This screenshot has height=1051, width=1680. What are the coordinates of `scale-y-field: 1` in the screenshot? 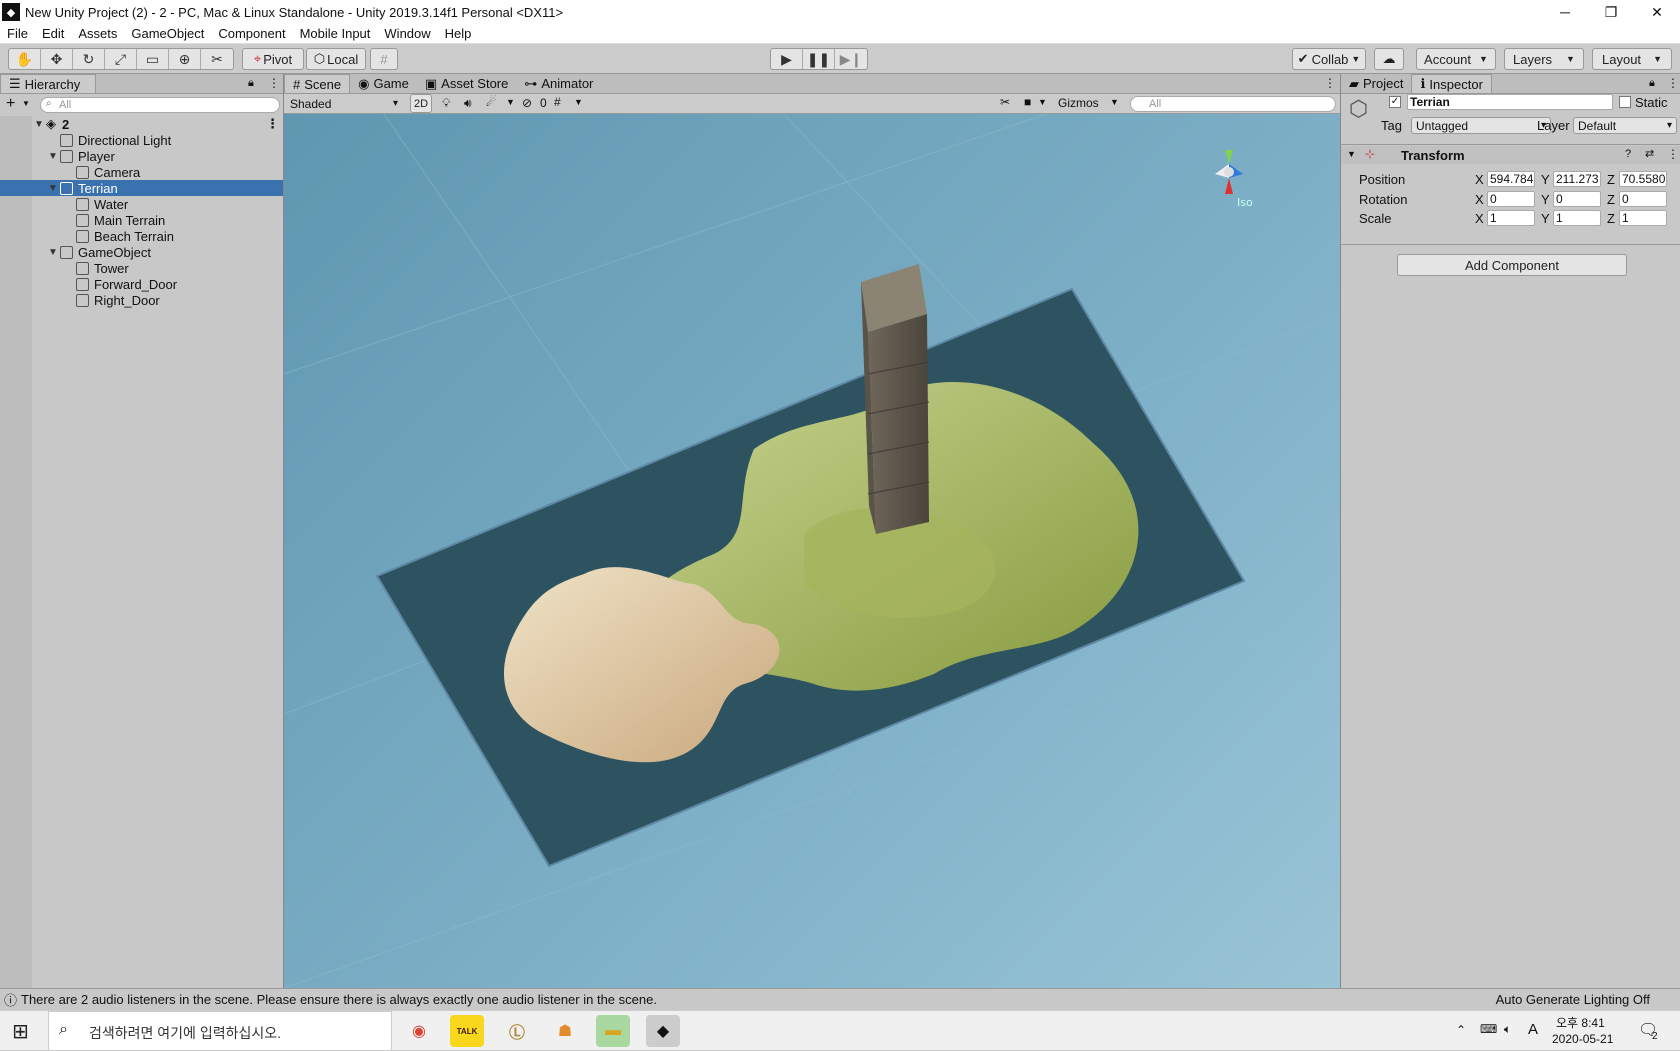 It's located at (1577, 218).